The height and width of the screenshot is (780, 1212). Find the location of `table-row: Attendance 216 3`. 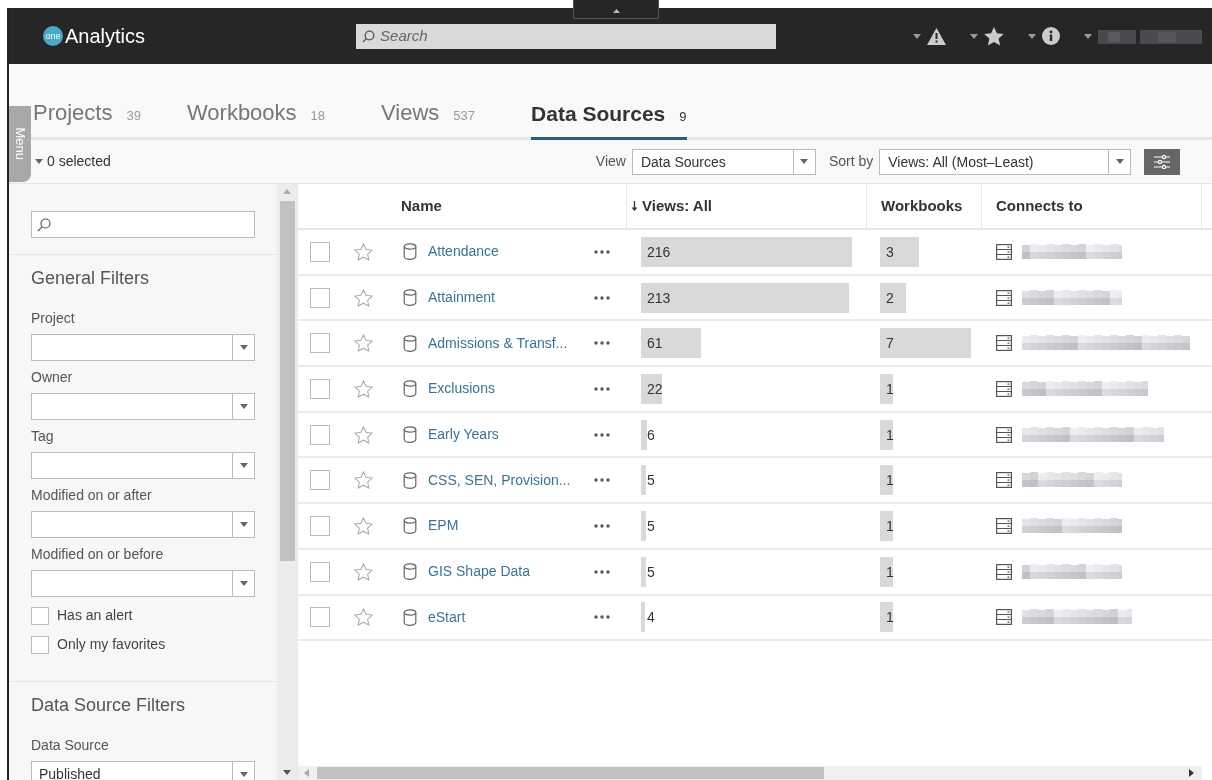

table-row: Attendance 216 3 is located at coordinates (755, 253).